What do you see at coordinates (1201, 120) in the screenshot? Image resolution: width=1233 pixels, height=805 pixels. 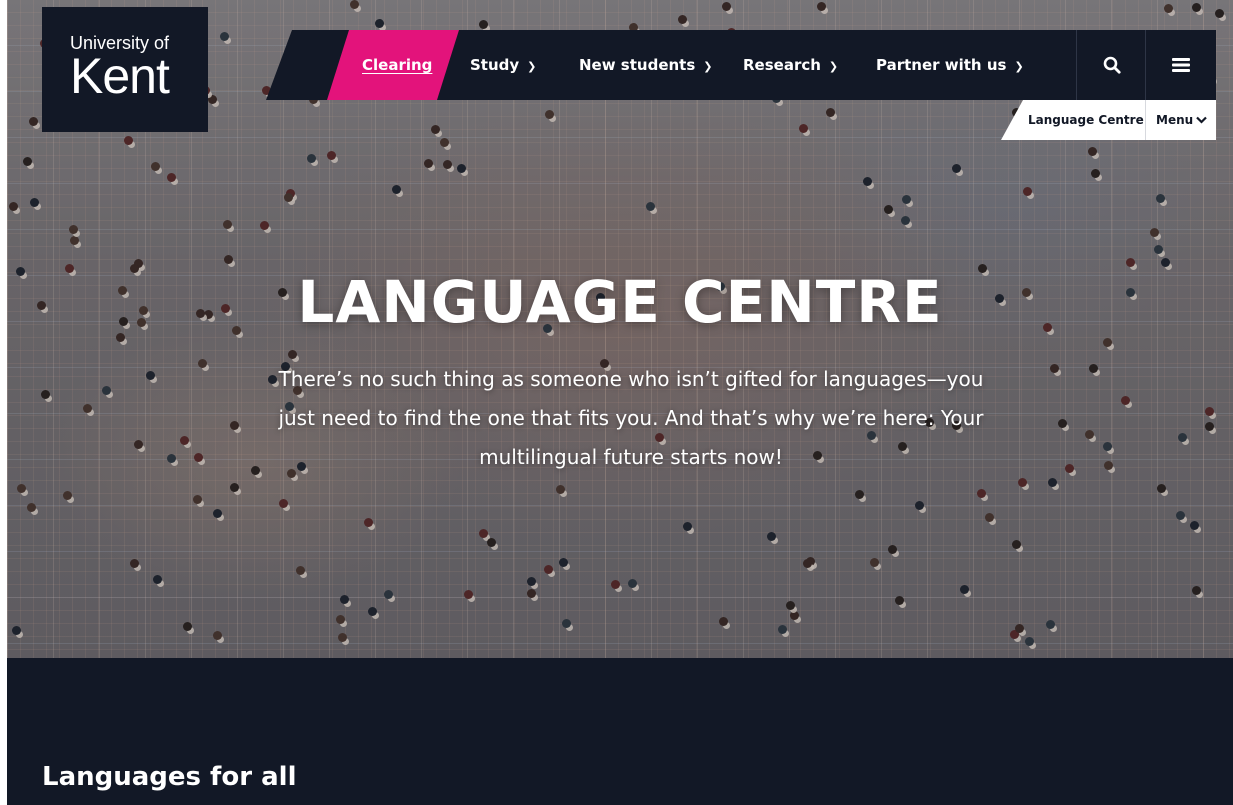 I see `chevron-down-icon` at bounding box center [1201, 120].